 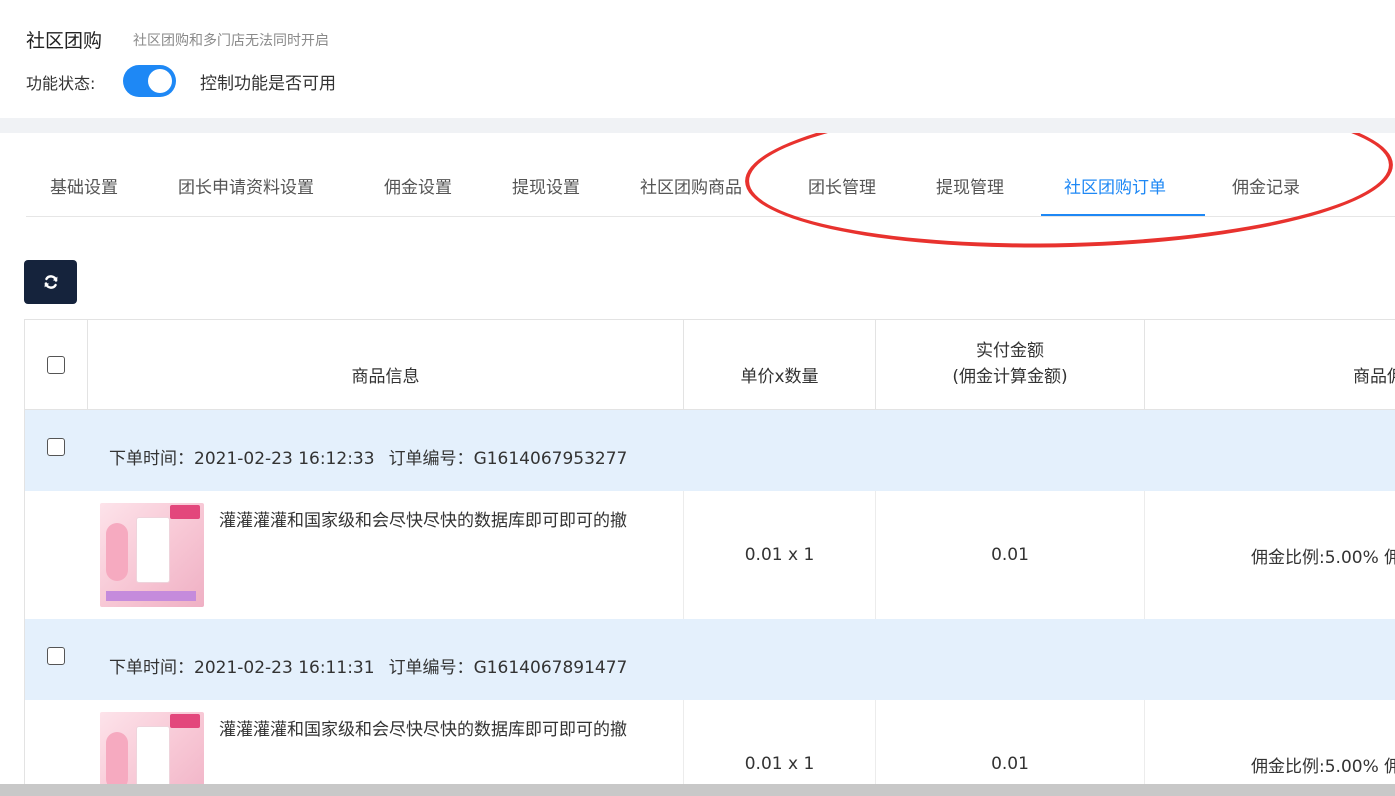 I want to click on header-paid-line1: 实付金额, so click(x=1010, y=351).